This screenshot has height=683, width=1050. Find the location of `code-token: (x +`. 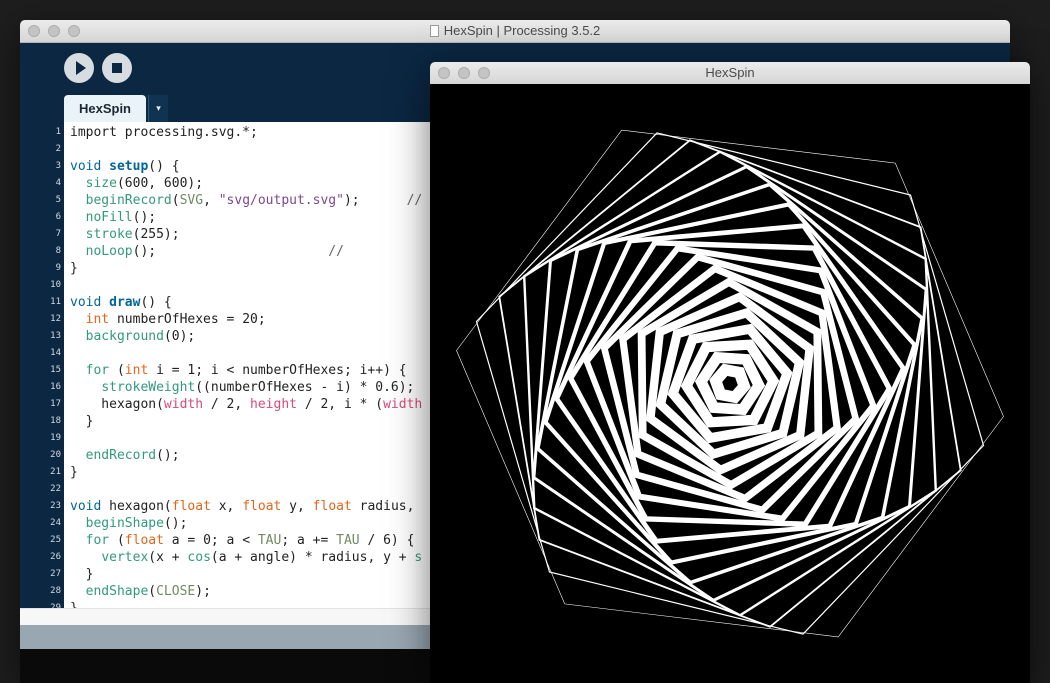

code-token: (x + is located at coordinates (168, 557).